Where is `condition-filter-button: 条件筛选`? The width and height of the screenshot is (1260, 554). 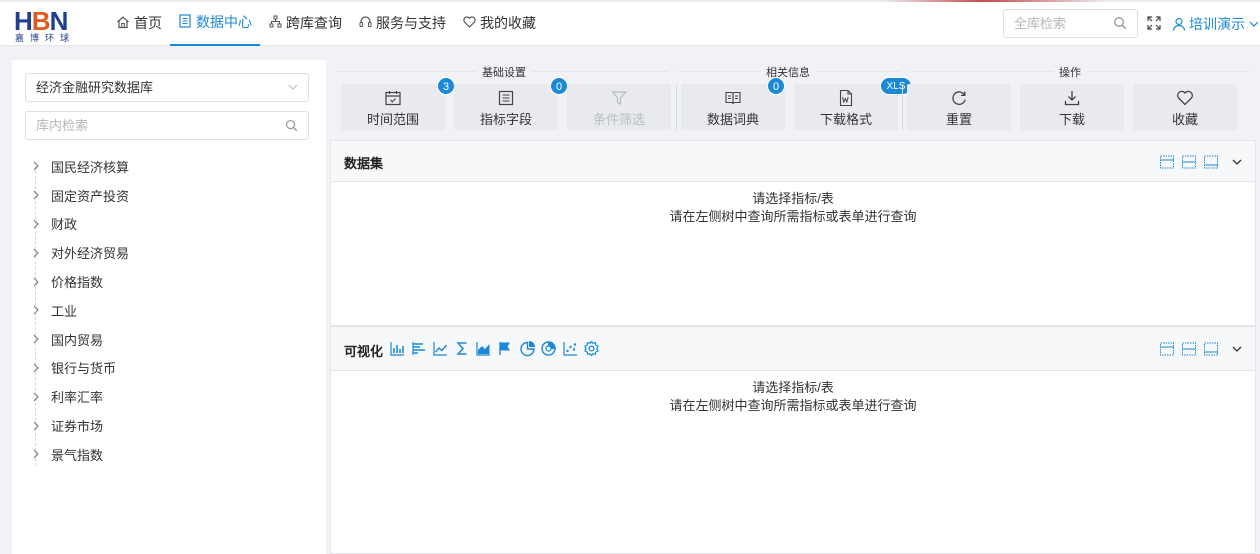
condition-filter-button: 条件筛选 is located at coordinates (619, 107).